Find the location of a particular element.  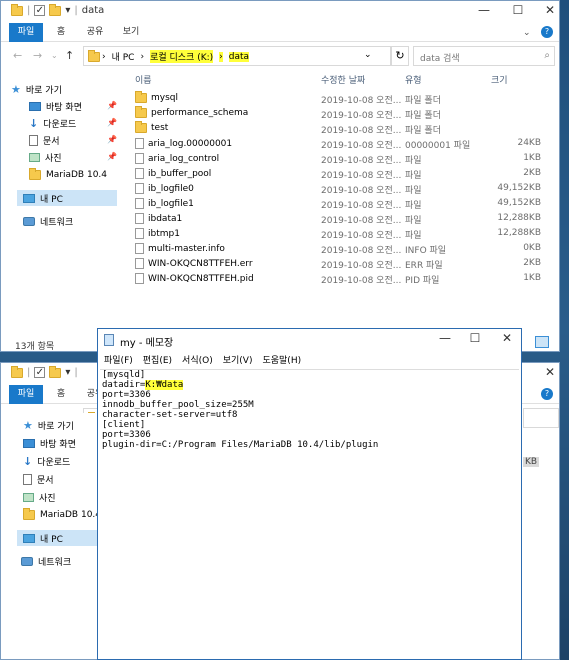

column-header-name: 이름 is located at coordinates (143, 80).